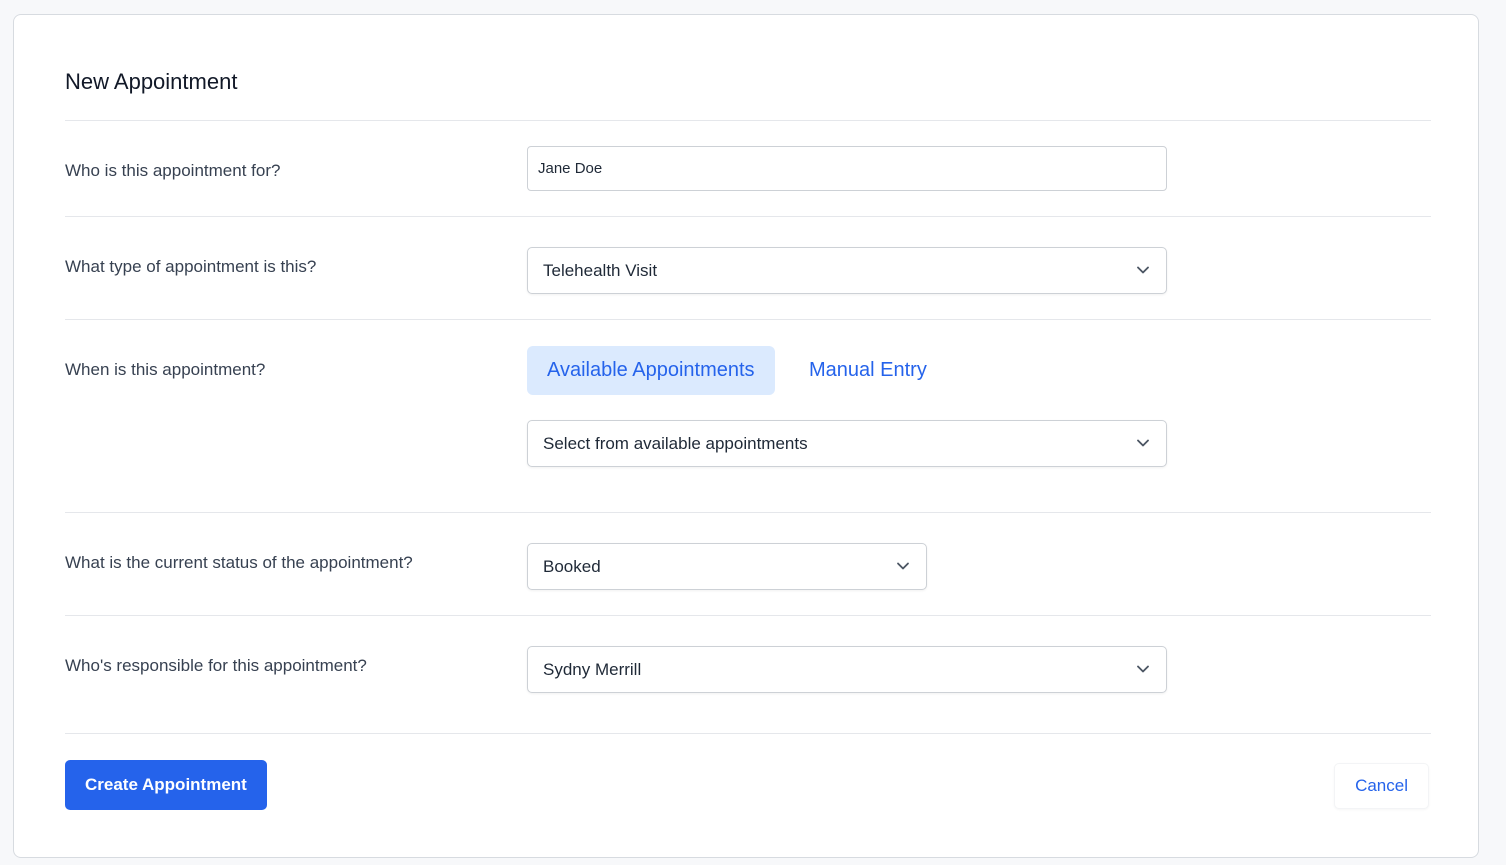 This screenshot has width=1506, height=865. Describe the element at coordinates (675, 443) in the screenshot. I see `available-appointments-placeholder: Select from available appointments` at that location.